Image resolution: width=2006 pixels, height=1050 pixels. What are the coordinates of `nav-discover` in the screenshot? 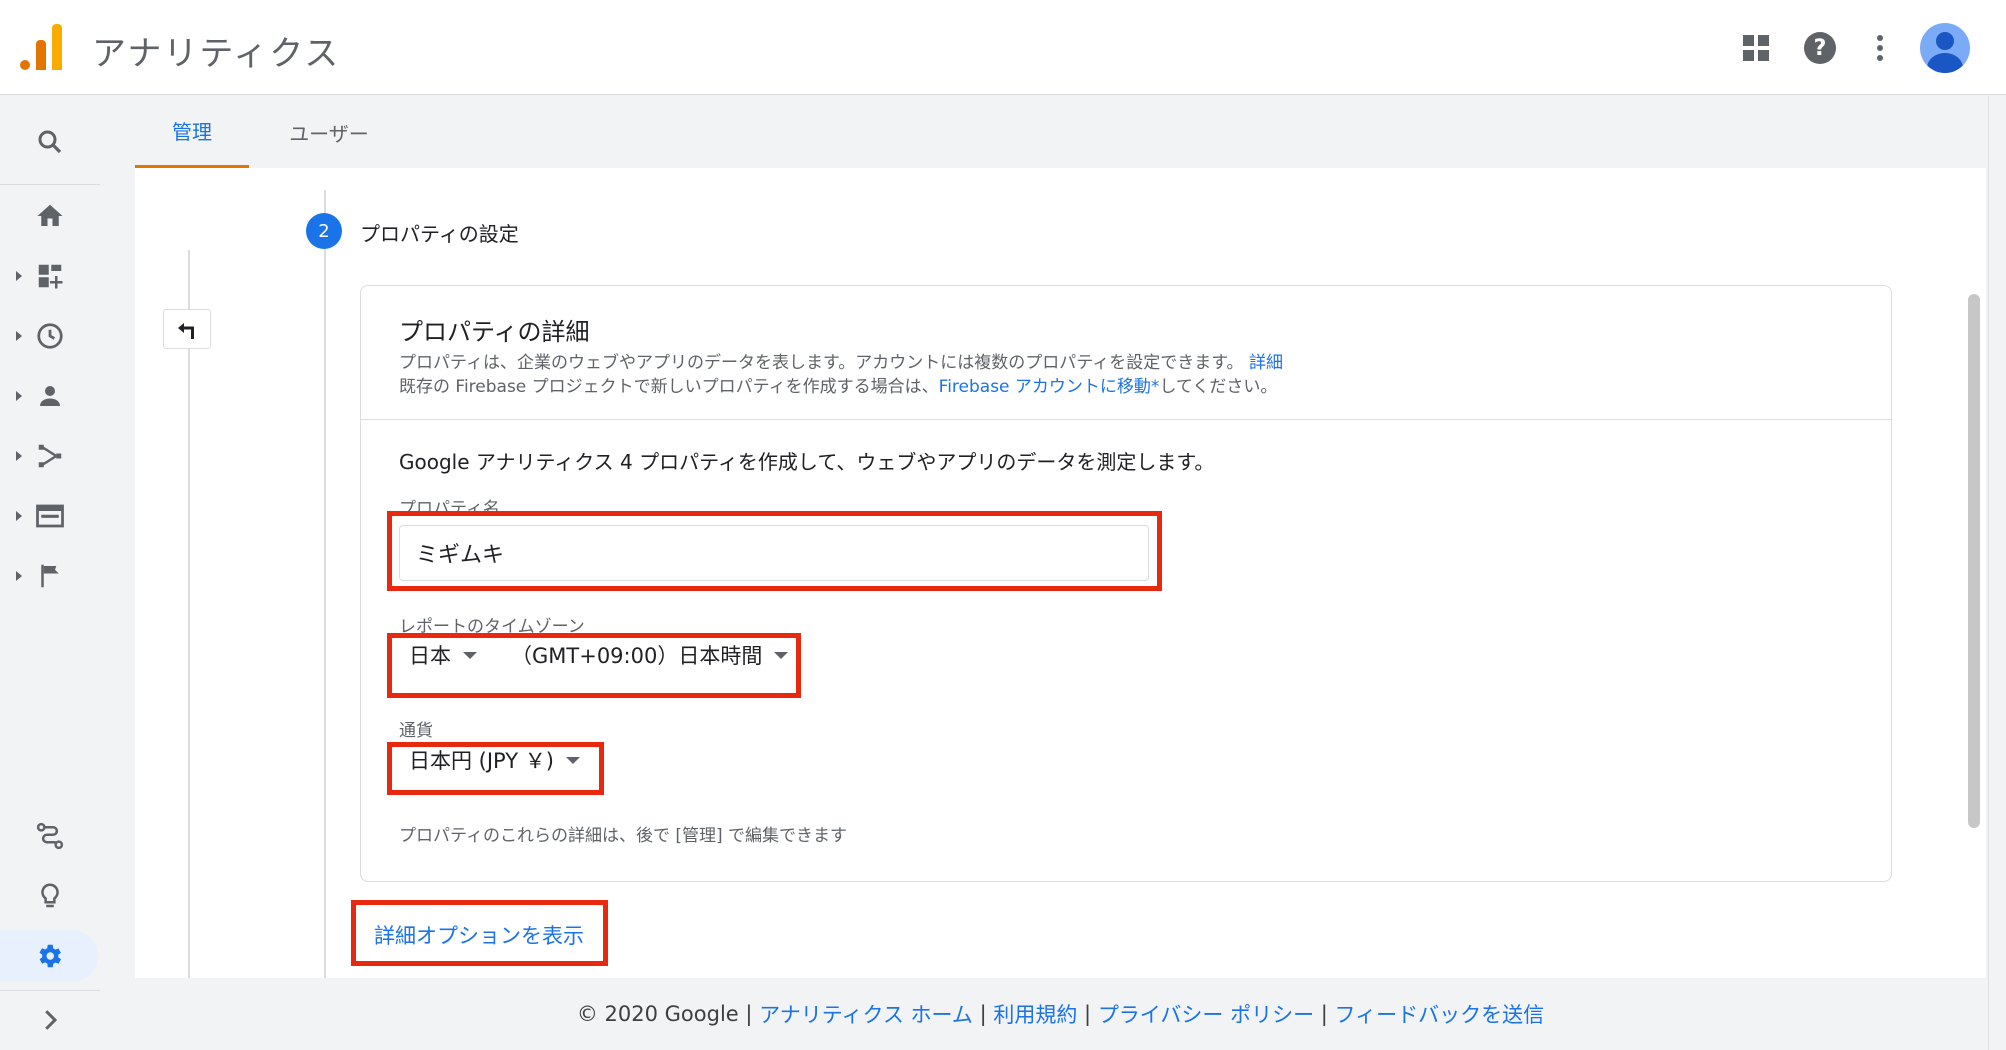 It's located at (50, 896).